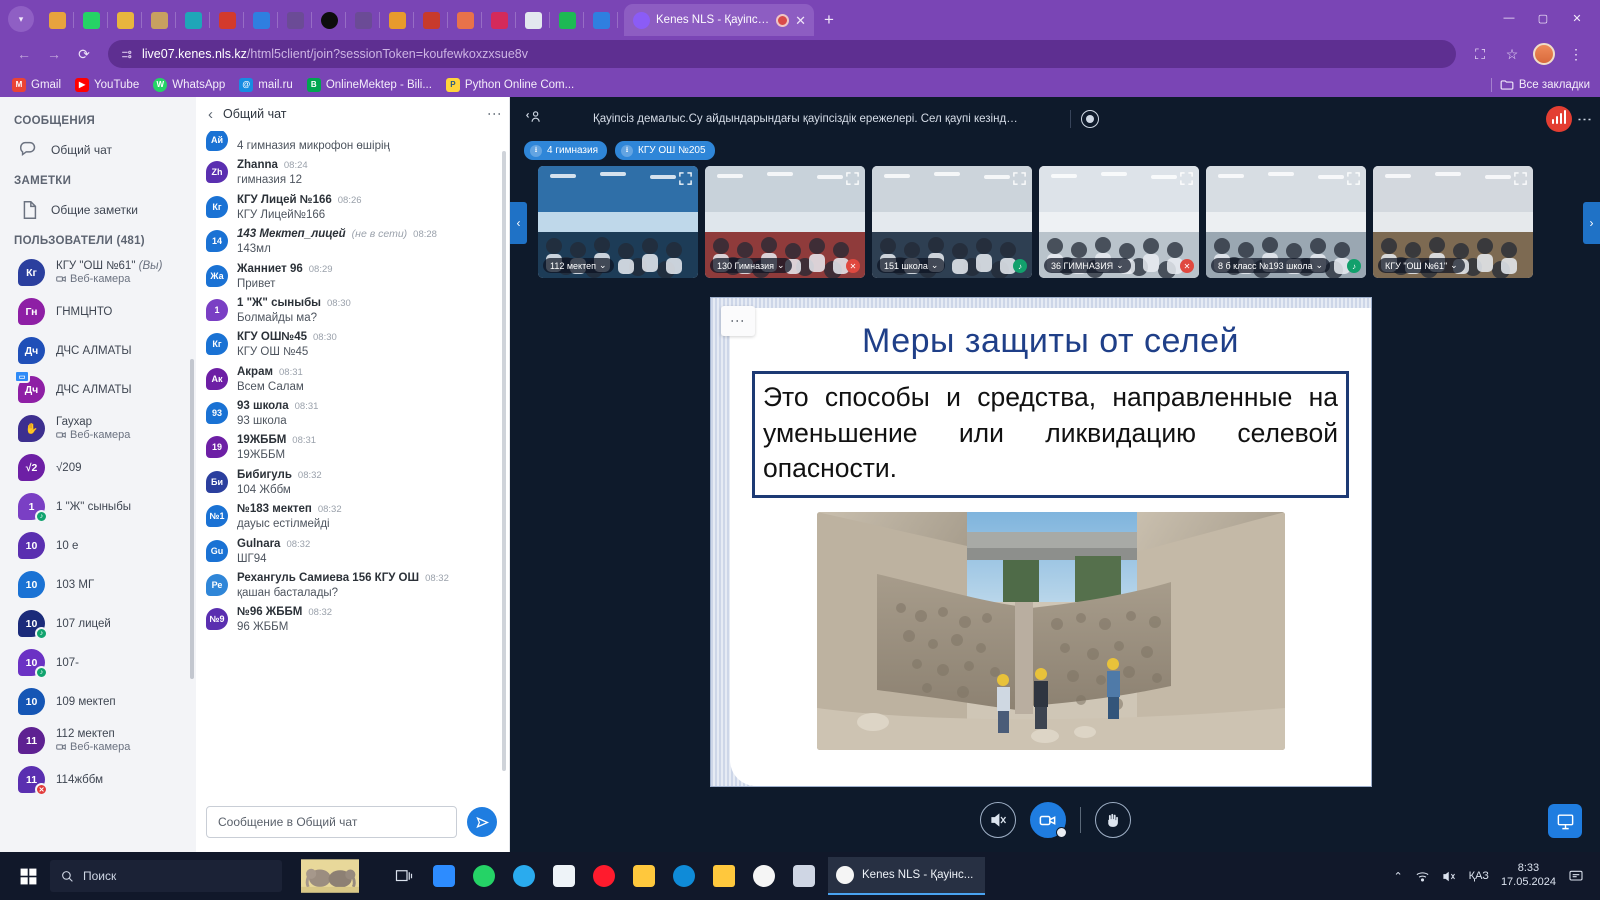  Describe the element at coordinates (785, 222) in the screenshot. I see `webcam-tile: 130 Гимназия ⌄ ✕` at that location.